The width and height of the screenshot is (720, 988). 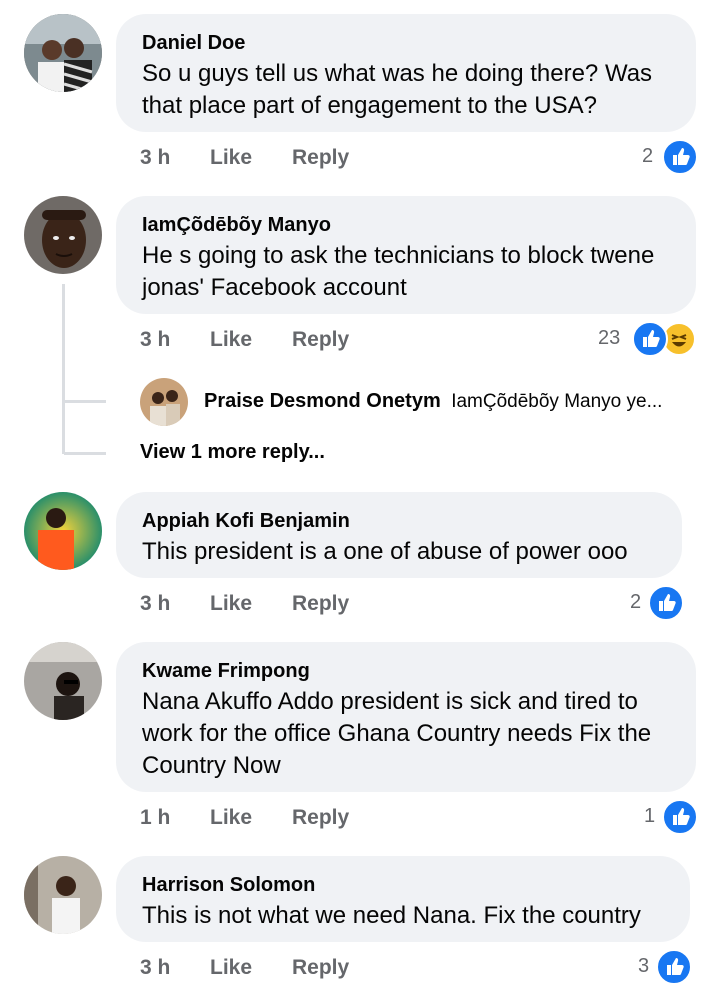 I want to click on avatar-iamcodeboy-manyo, so click(x=63, y=235).